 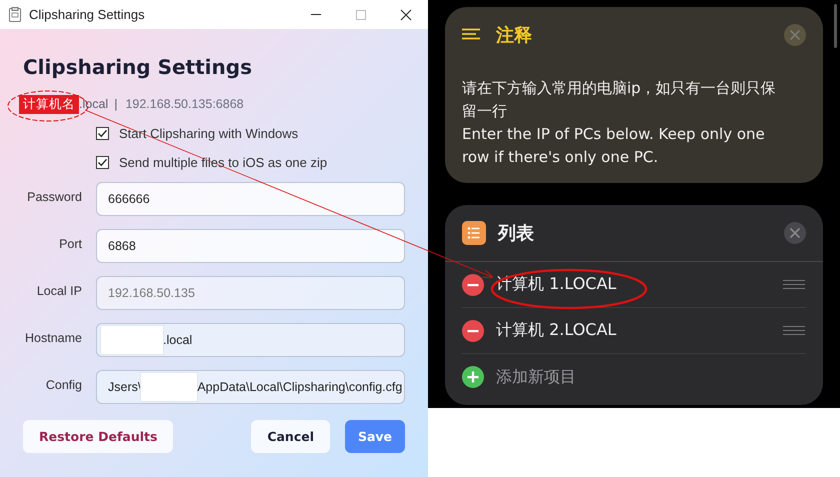 What do you see at coordinates (98, 436) in the screenshot?
I see `restore-defaults-button: Restore Defaults` at bounding box center [98, 436].